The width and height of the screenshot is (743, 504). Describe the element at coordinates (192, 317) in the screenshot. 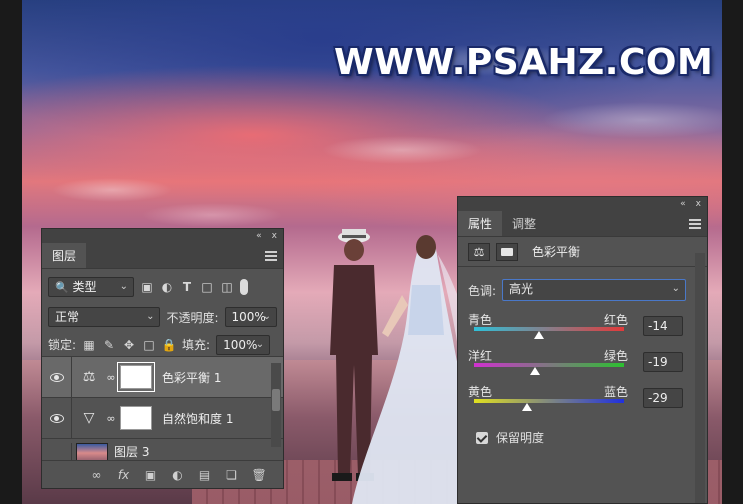

I see `opacity-label: 不透明度:` at that location.